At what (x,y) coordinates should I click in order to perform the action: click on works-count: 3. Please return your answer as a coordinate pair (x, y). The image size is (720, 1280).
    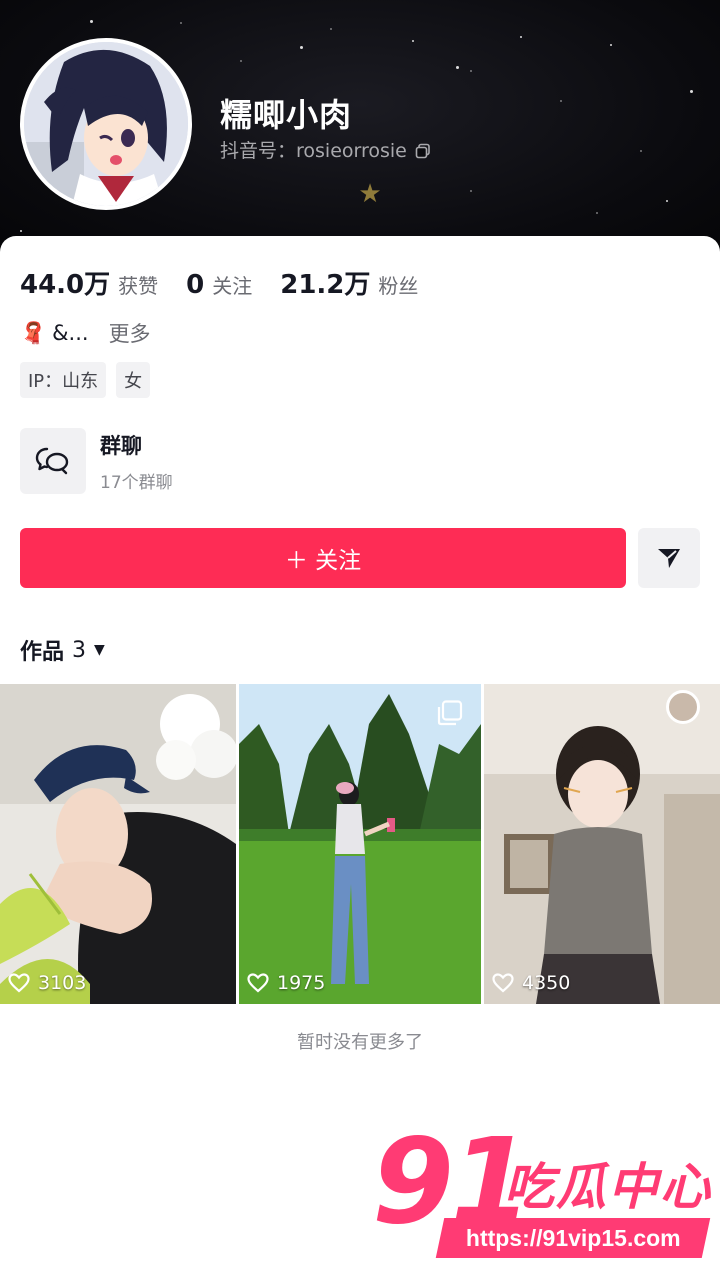
    Looking at the image, I should click on (79, 650).